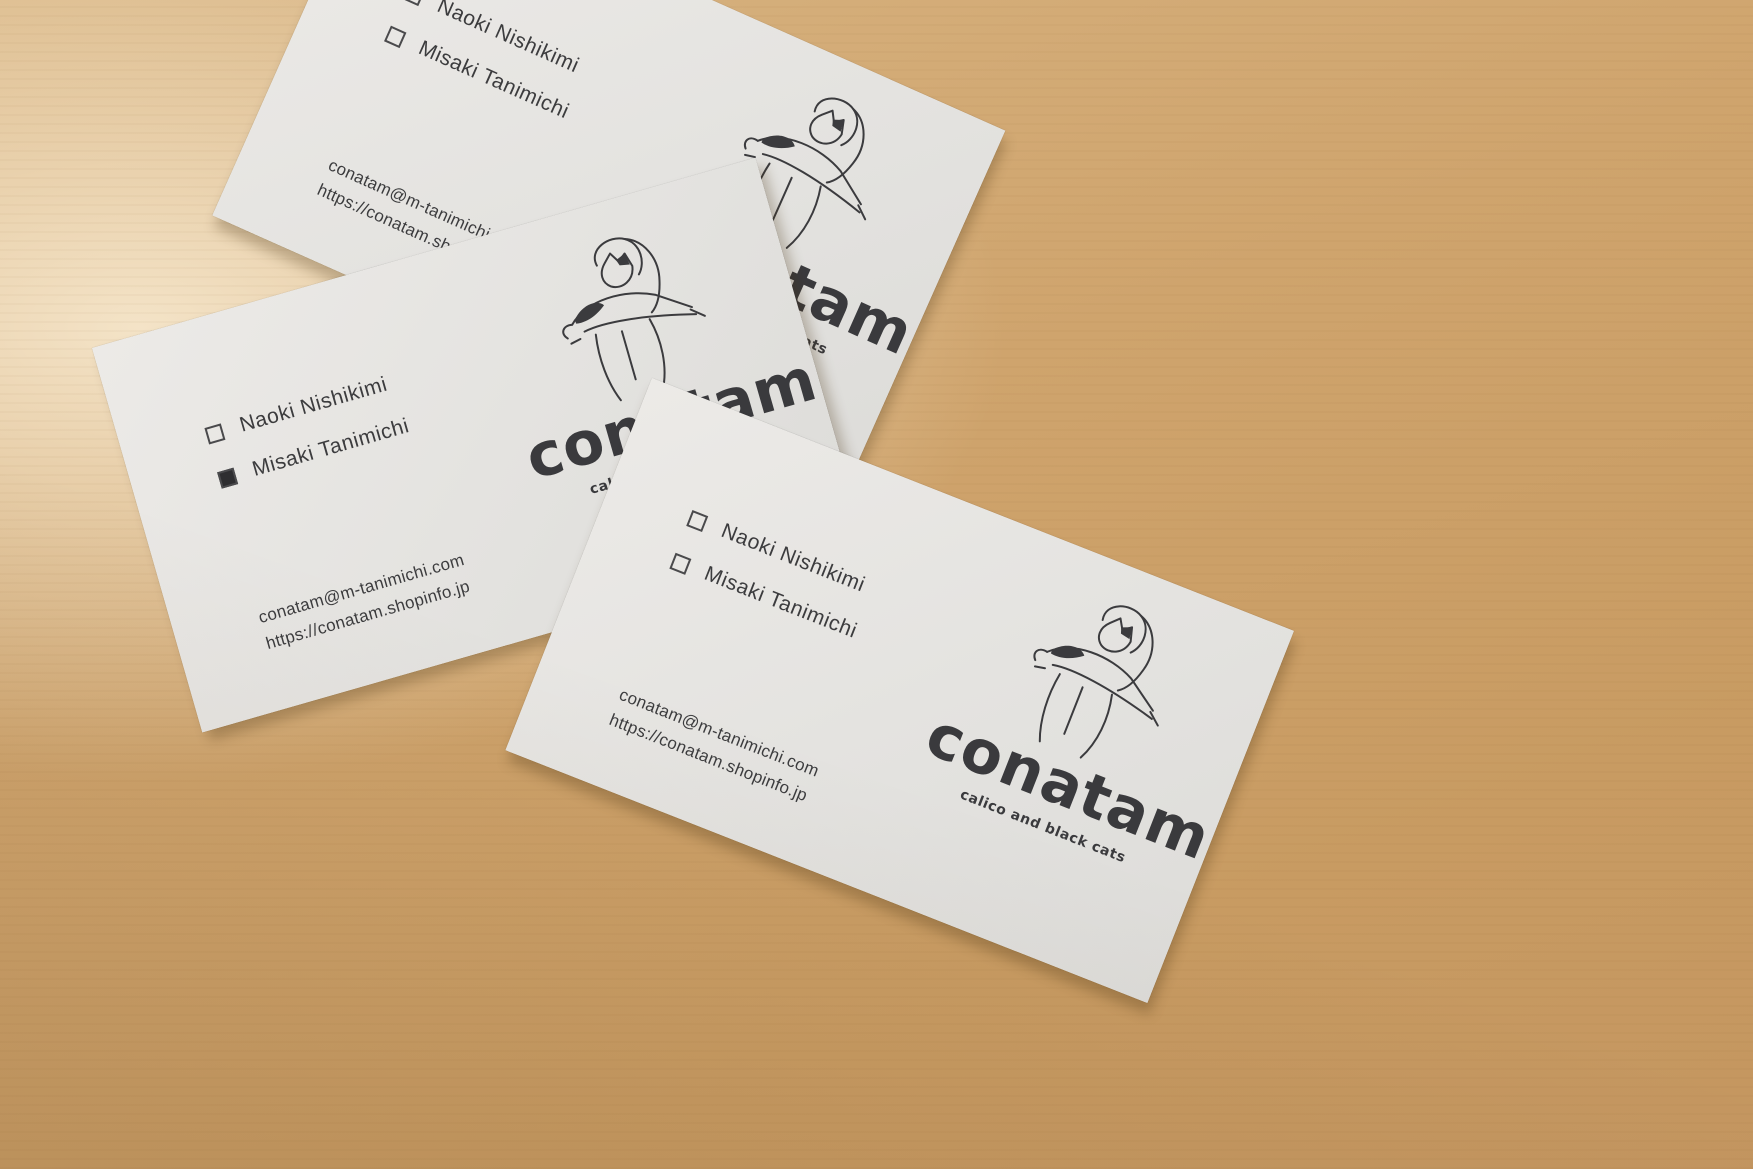 Image resolution: width=1753 pixels, height=1169 pixels. Describe the element at coordinates (478, 73) in the screenshot. I see `name-option: Misaki Tanimichi` at that location.